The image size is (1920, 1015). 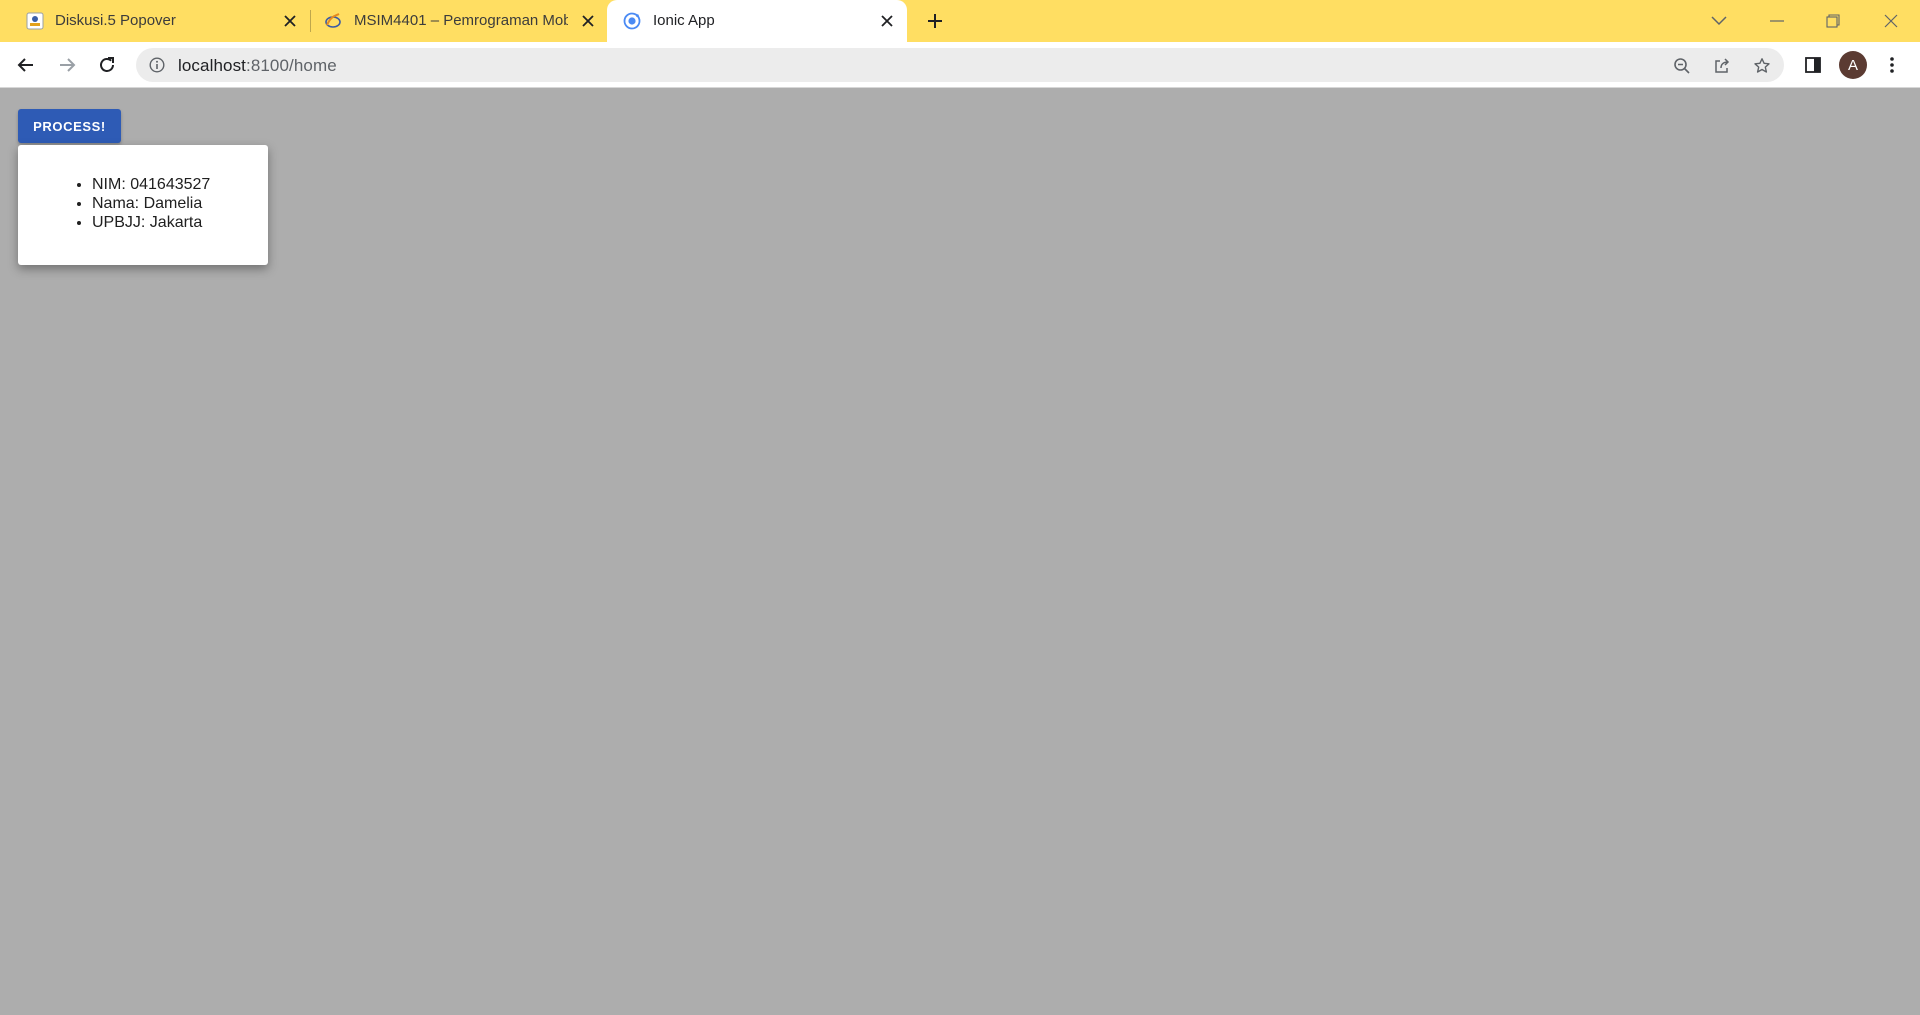 I want to click on tab-ionic-app: Ionic App, so click(x=757, y=21).